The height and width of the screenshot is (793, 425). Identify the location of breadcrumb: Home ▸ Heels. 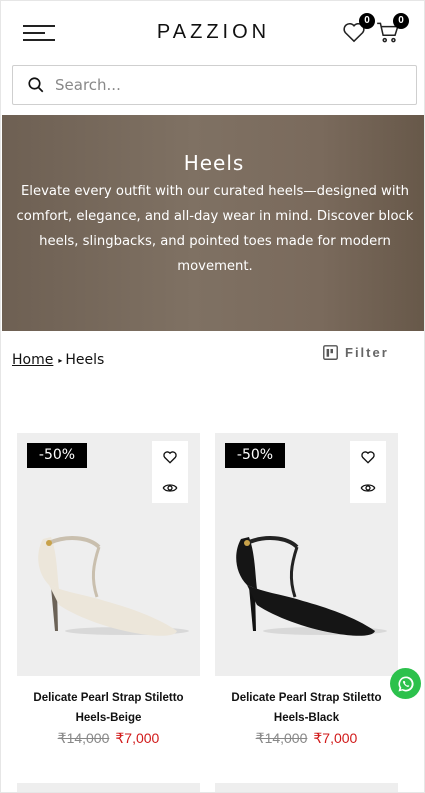
(58, 360).